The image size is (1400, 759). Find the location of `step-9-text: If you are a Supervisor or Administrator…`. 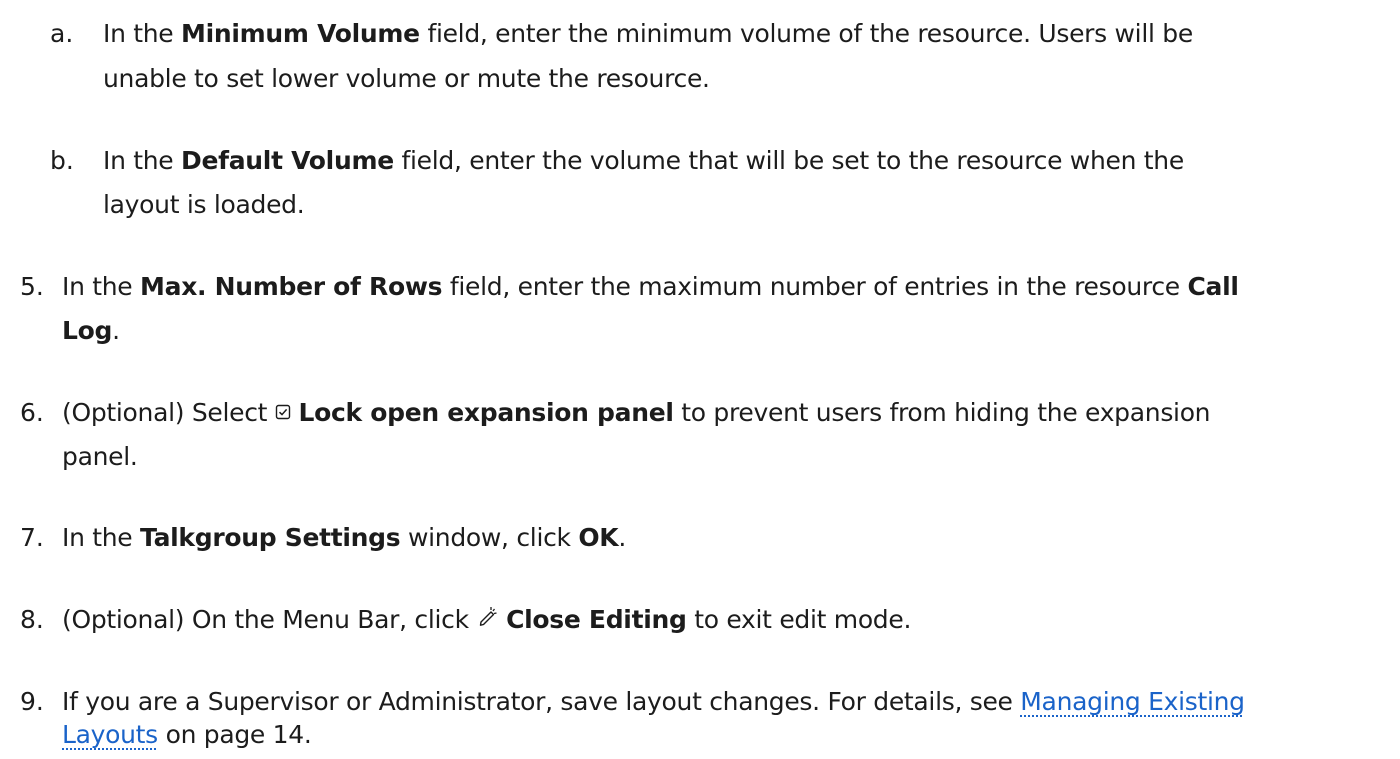

step-9-text: If you are a Supervisor or Administrator… is located at coordinates (541, 701).